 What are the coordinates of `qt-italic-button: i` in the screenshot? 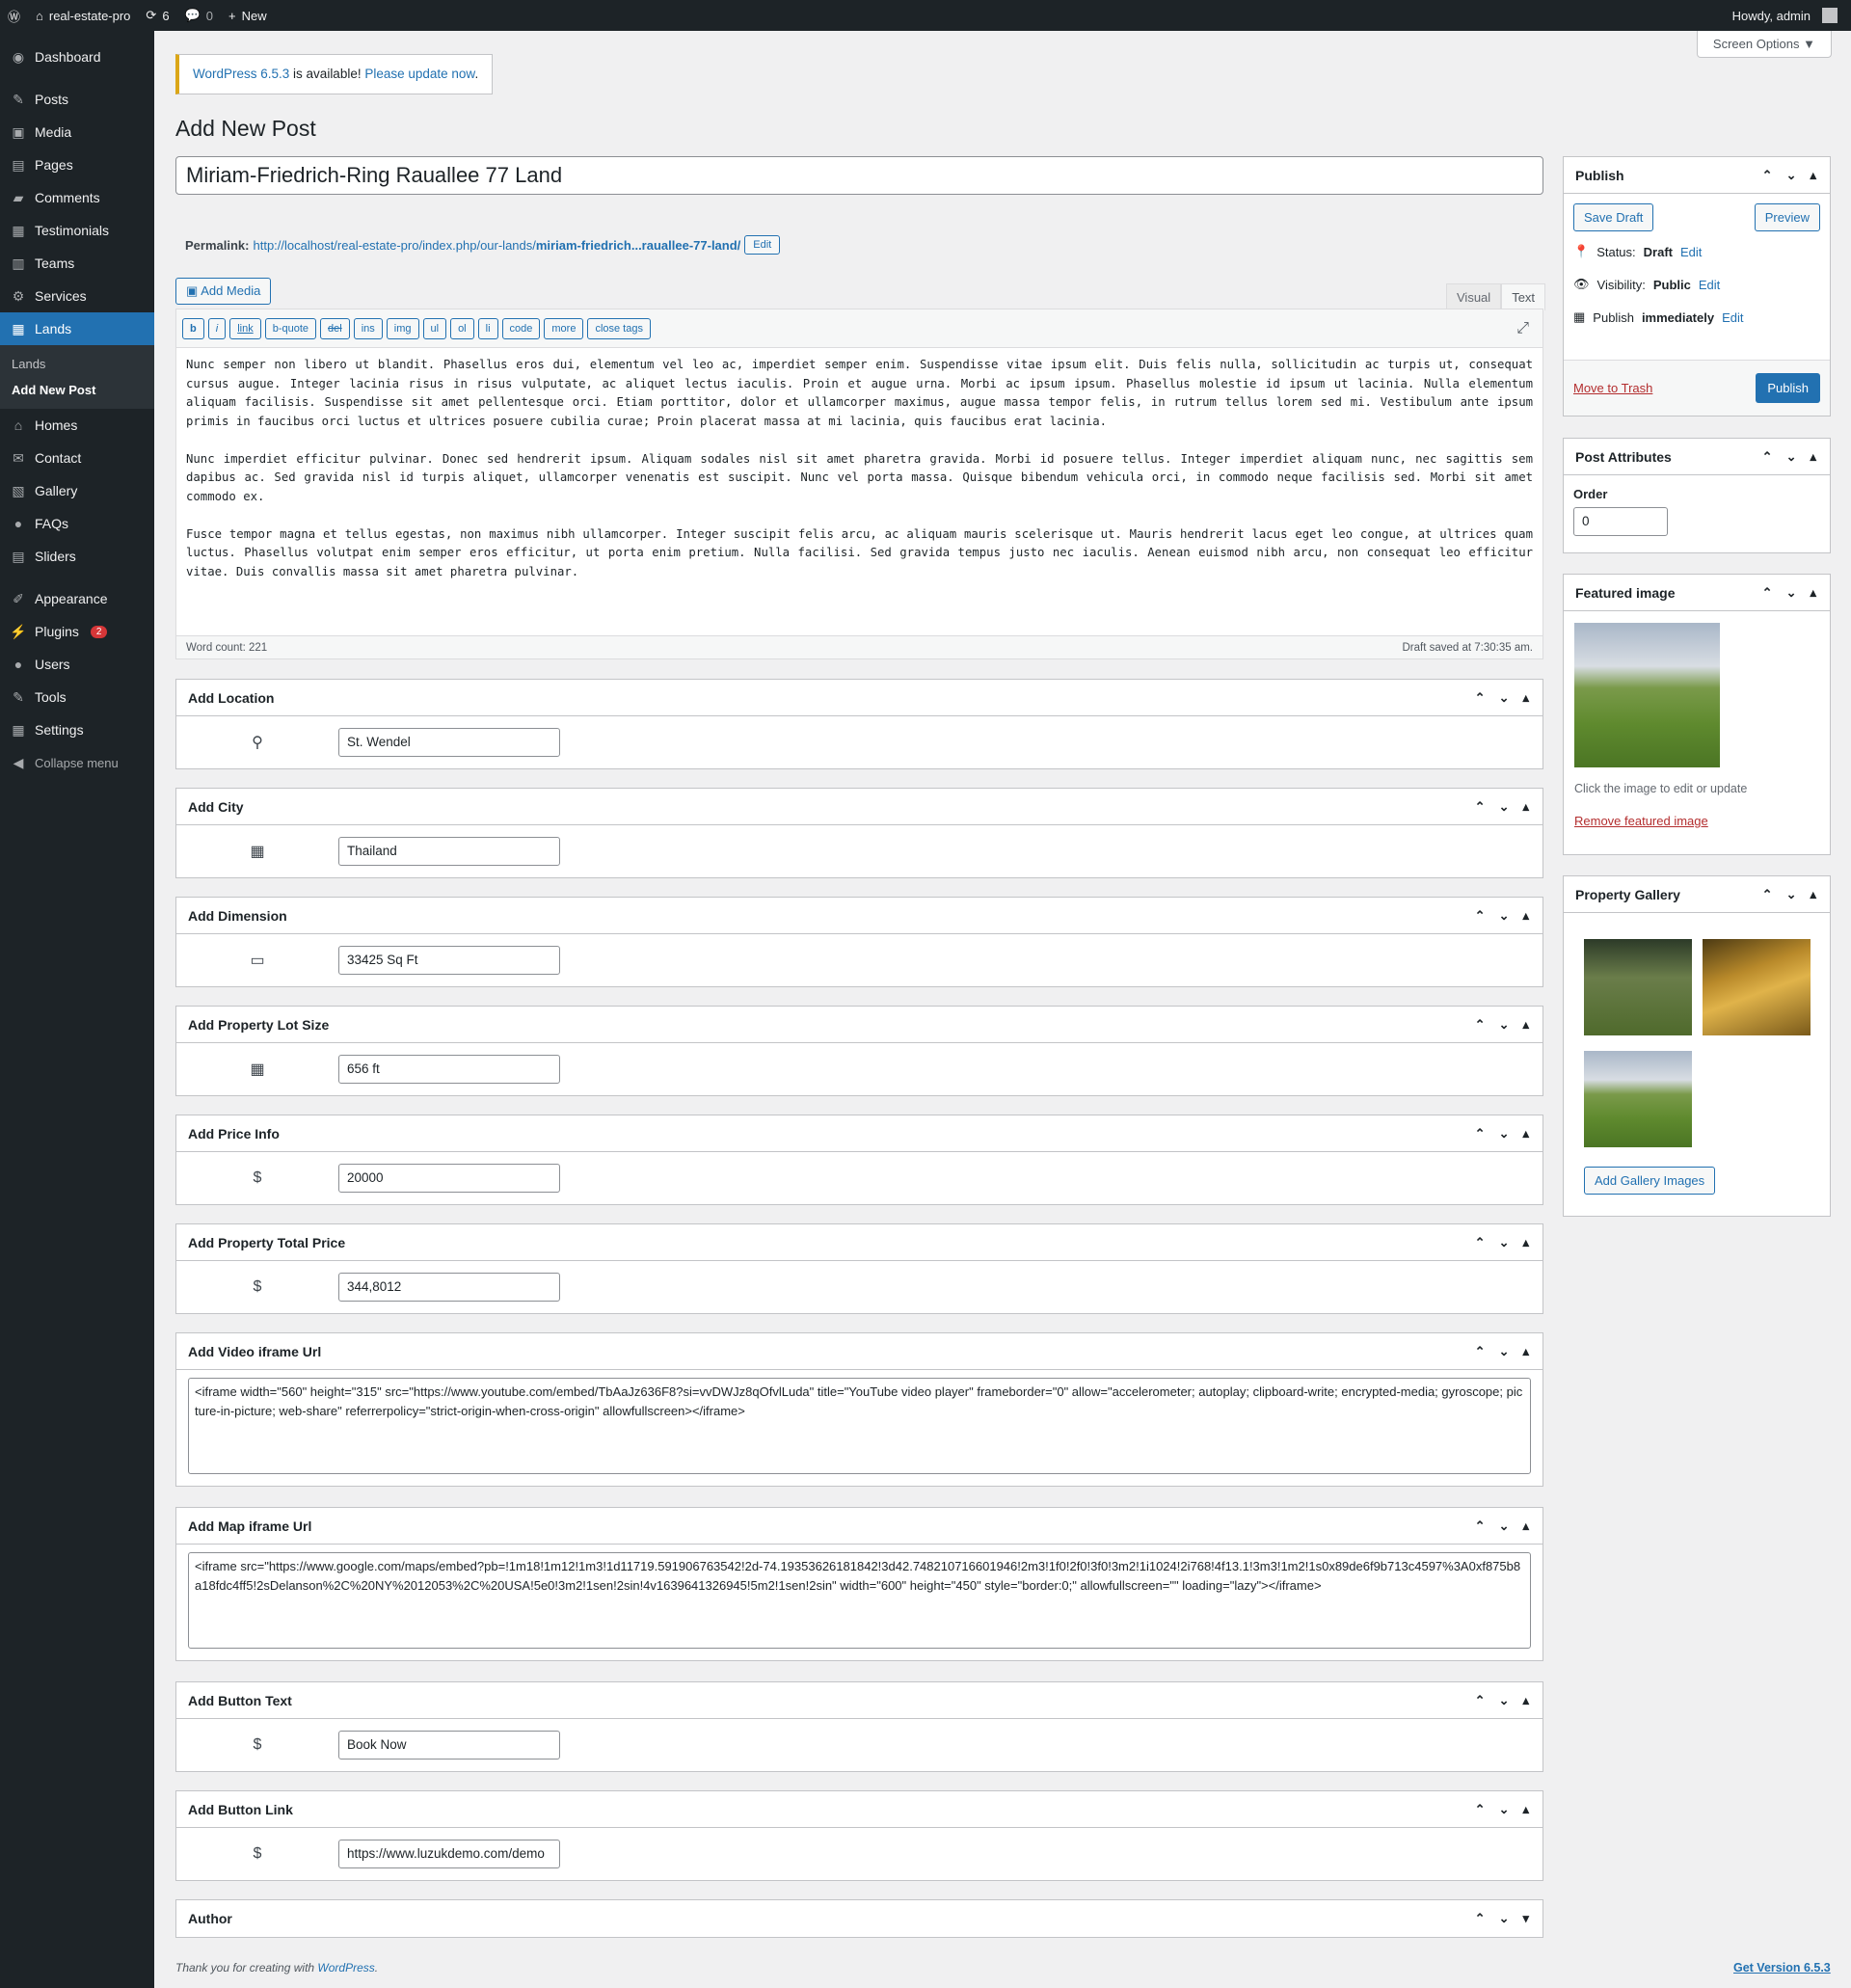 It's located at (217, 328).